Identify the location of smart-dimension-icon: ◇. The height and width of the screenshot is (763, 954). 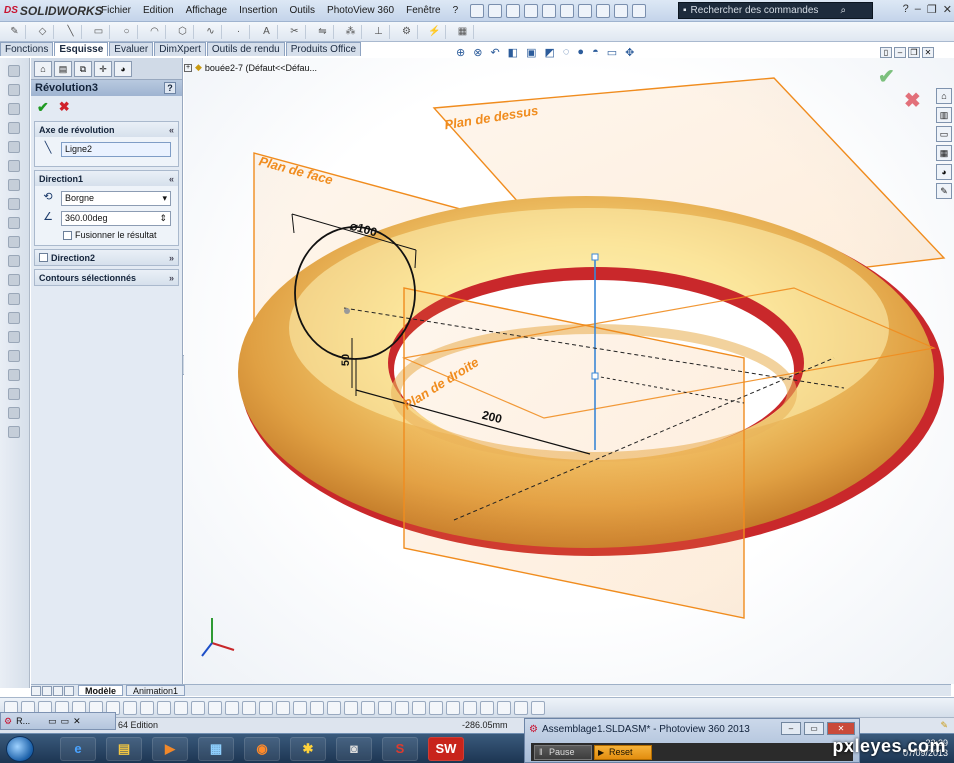
(43, 31).